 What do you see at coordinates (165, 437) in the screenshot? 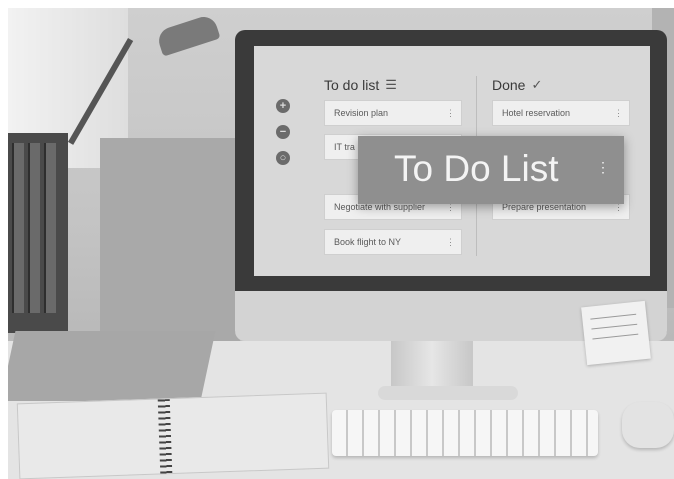
I see `notebook-spiral` at bounding box center [165, 437].